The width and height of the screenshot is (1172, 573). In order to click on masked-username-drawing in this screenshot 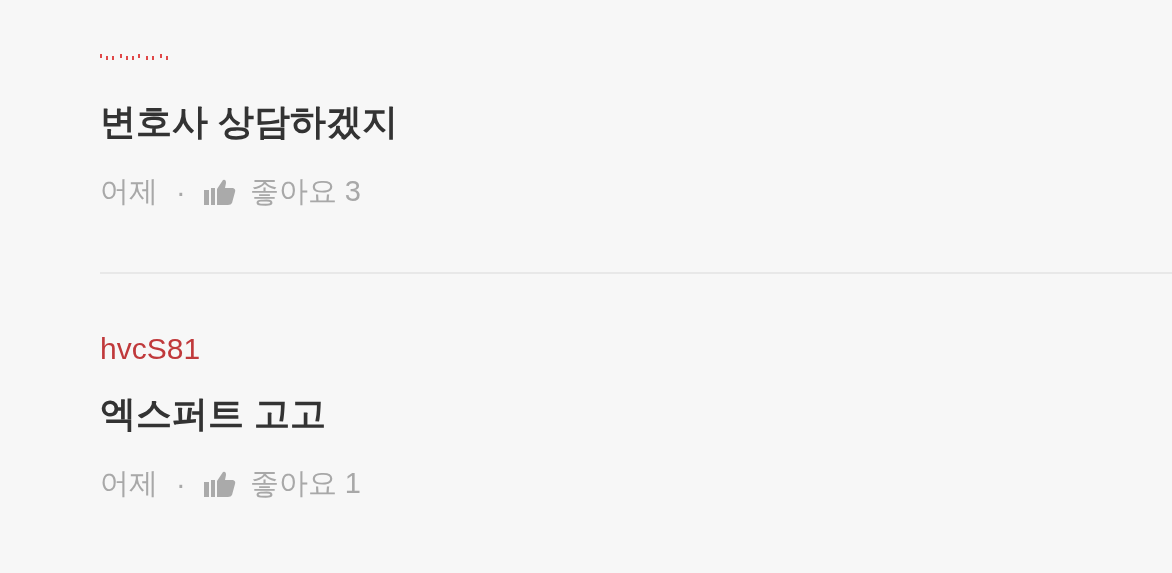, I will do `click(134, 57)`.